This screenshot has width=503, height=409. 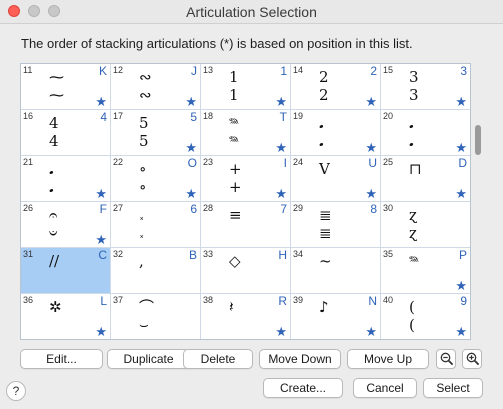 What do you see at coordinates (425, 87) in the screenshot?
I see `articulation-cell: 15 3 ★ 3 3` at bounding box center [425, 87].